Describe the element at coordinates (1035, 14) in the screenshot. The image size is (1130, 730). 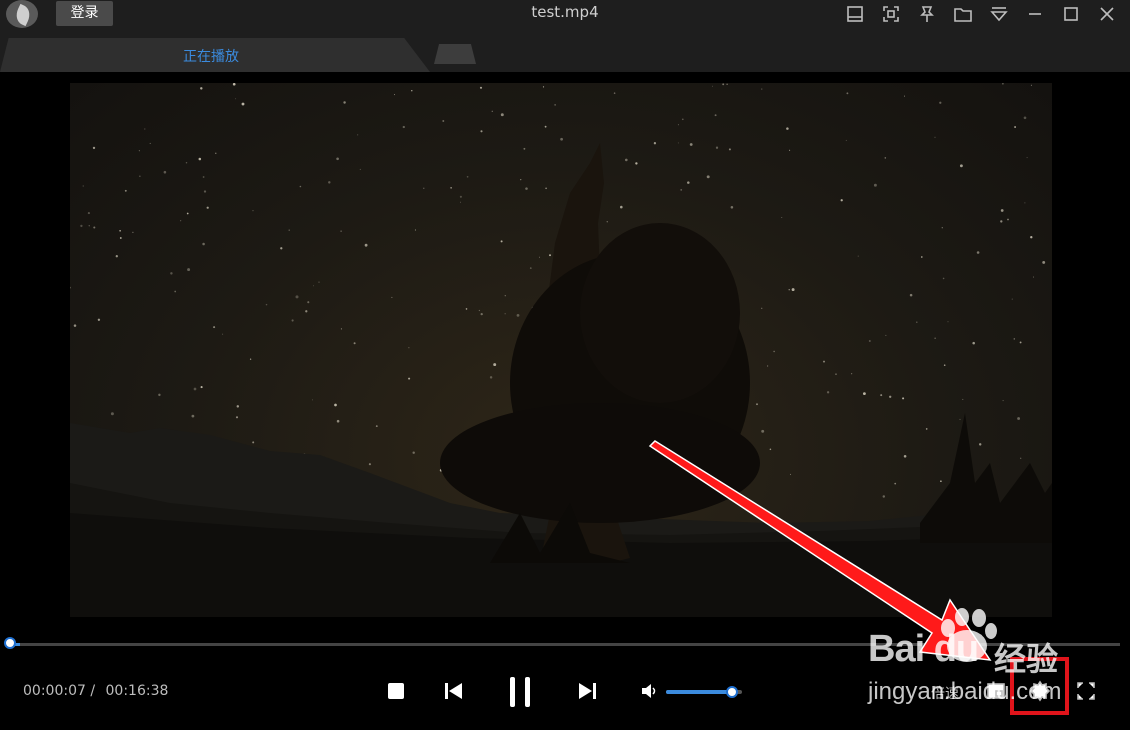
I see `minimize-icon` at that location.